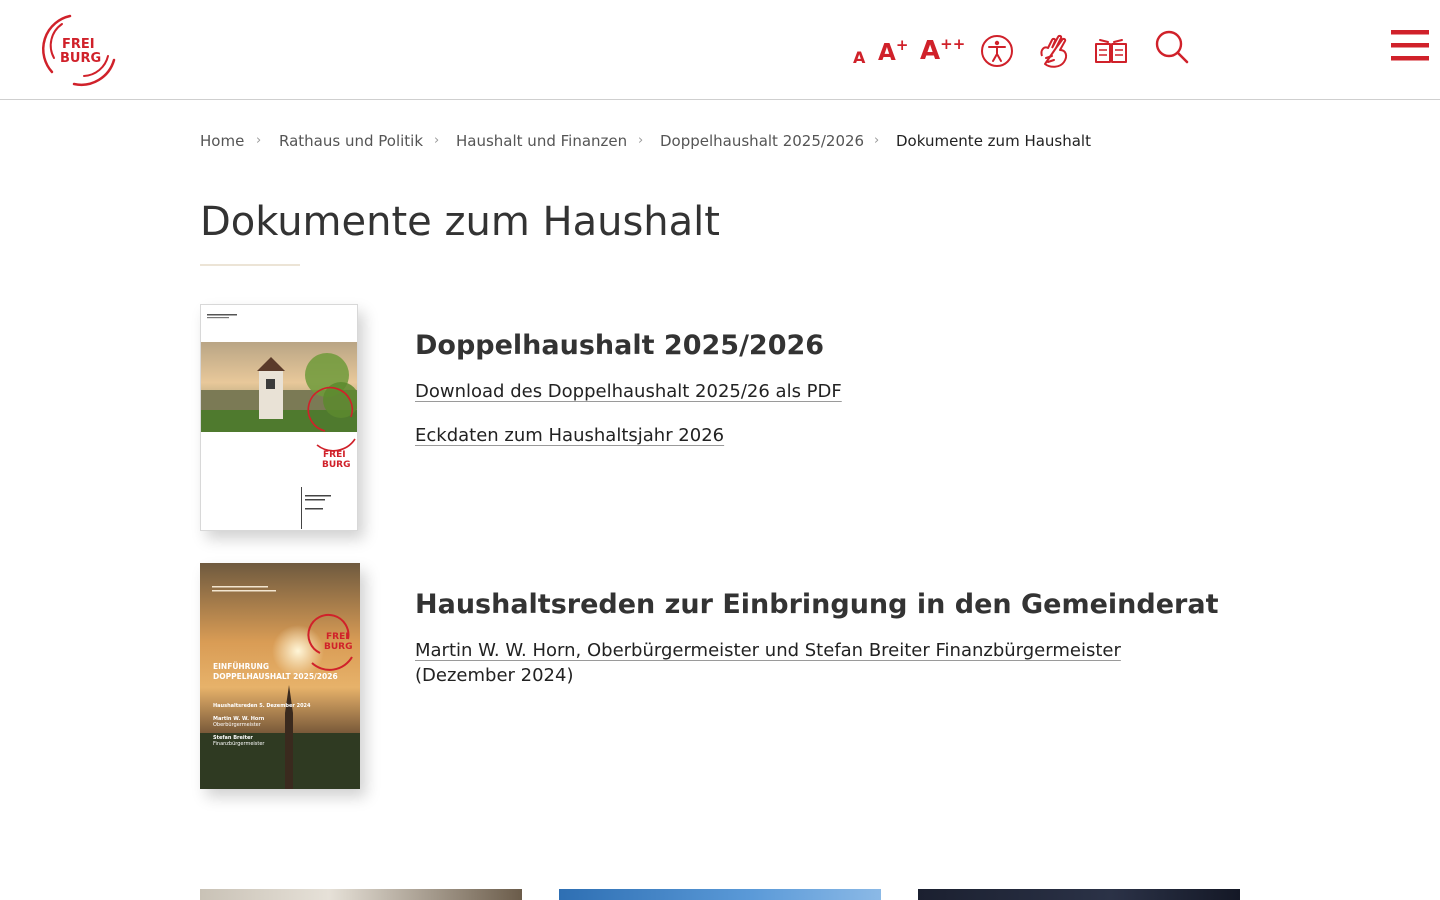 Image resolution: width=1440 pixels, height=900 pixels. What do you see at coordinates (241, 666) in the screenshot?
I see `cover2-title-line1: EINFÜHRUNG` at bounding box center [241, 666].